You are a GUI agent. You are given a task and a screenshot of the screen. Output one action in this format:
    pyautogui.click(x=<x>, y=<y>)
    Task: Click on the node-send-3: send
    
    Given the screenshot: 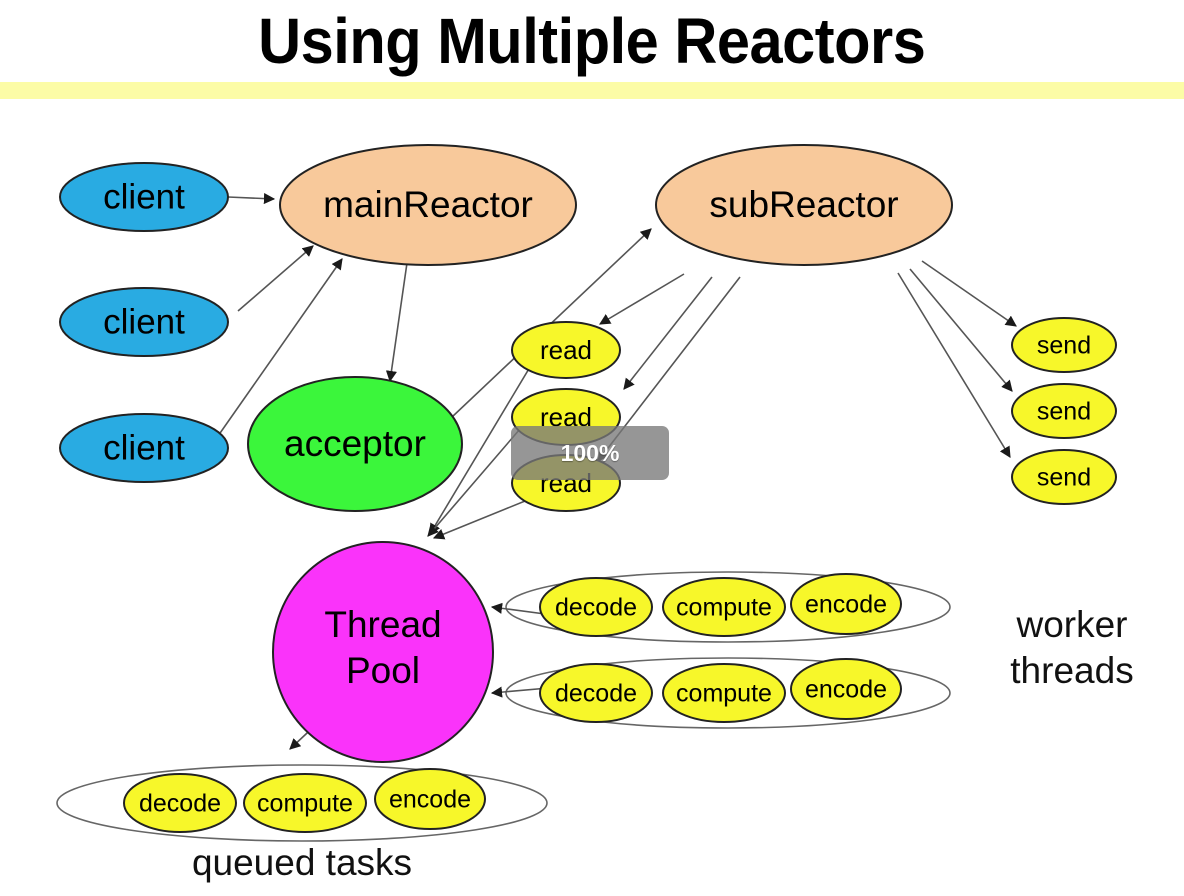 What is the action you would take?
    pyautogui.click(x=1064, y=477)
    